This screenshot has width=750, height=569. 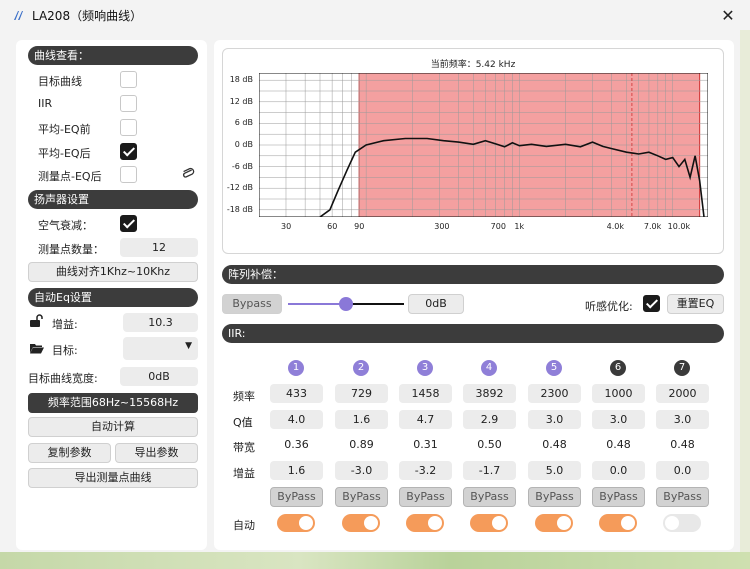 What do you see at coordinates (63, 378) in the screenshot?
I see `target-width-label: 目标曲线宽度:` at bounding box center [63, 378].